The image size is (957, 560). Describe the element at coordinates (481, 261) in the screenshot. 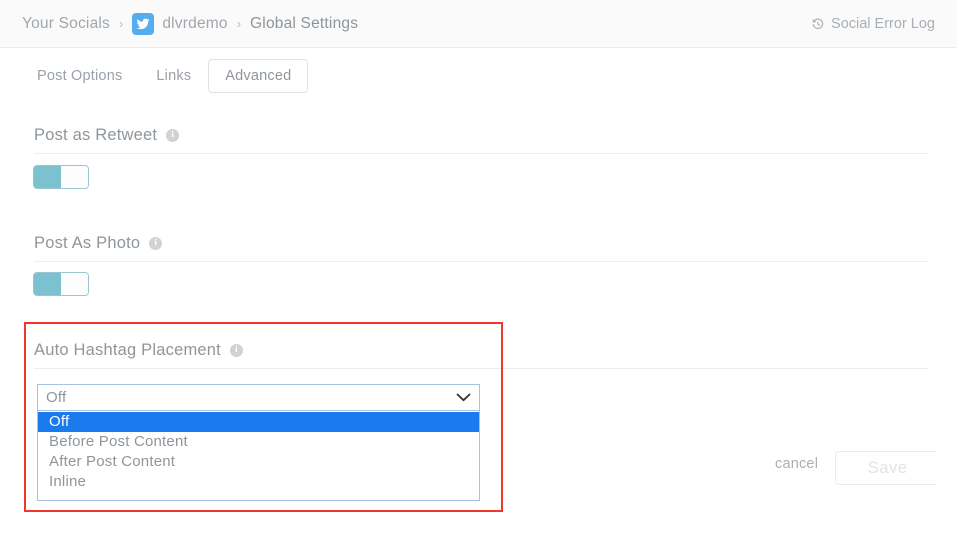

I see `divider-photo` at that location.